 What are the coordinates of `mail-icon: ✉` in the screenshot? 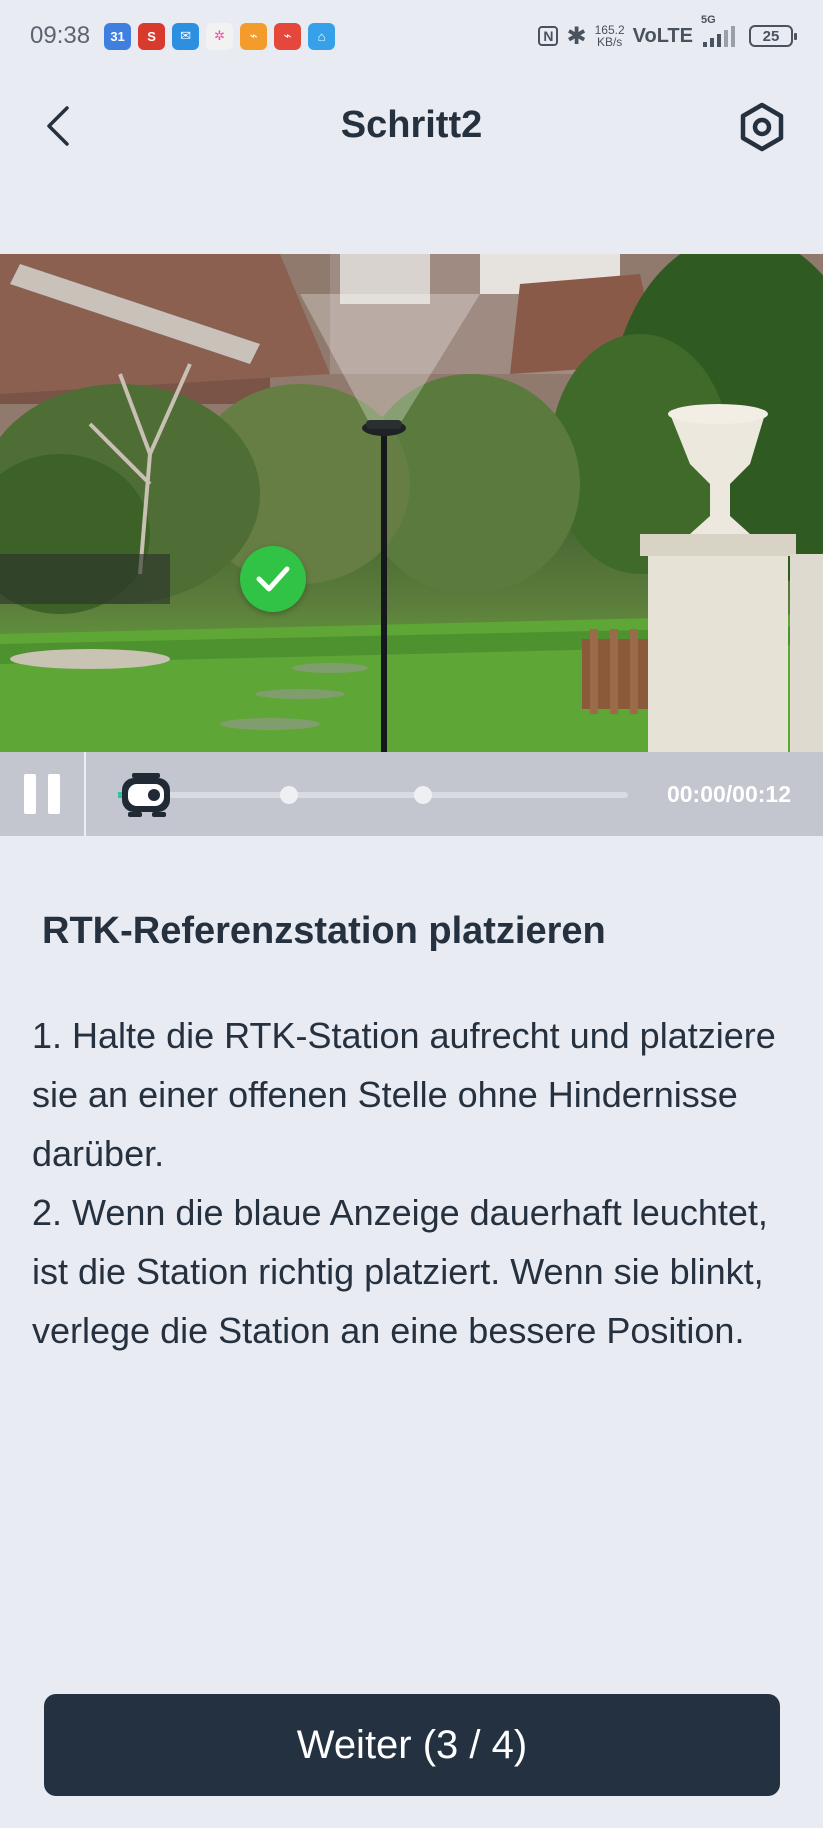 It's located at (186, 36).